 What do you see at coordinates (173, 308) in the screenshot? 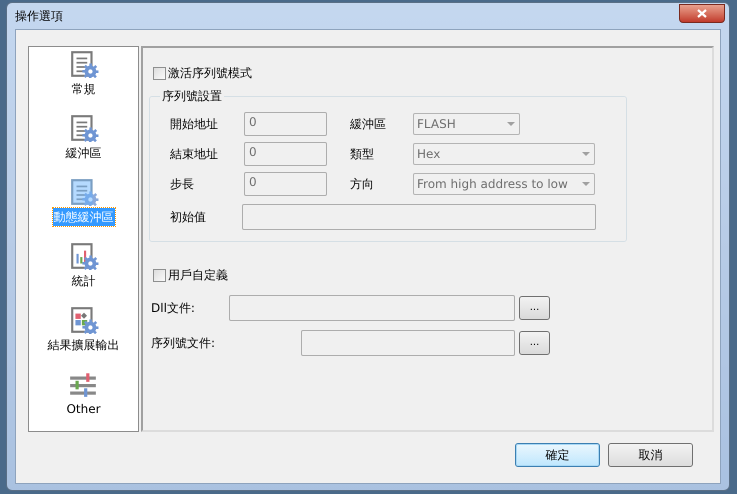
I see `field-label: Dll文件:` at bounding box center [173, 308].